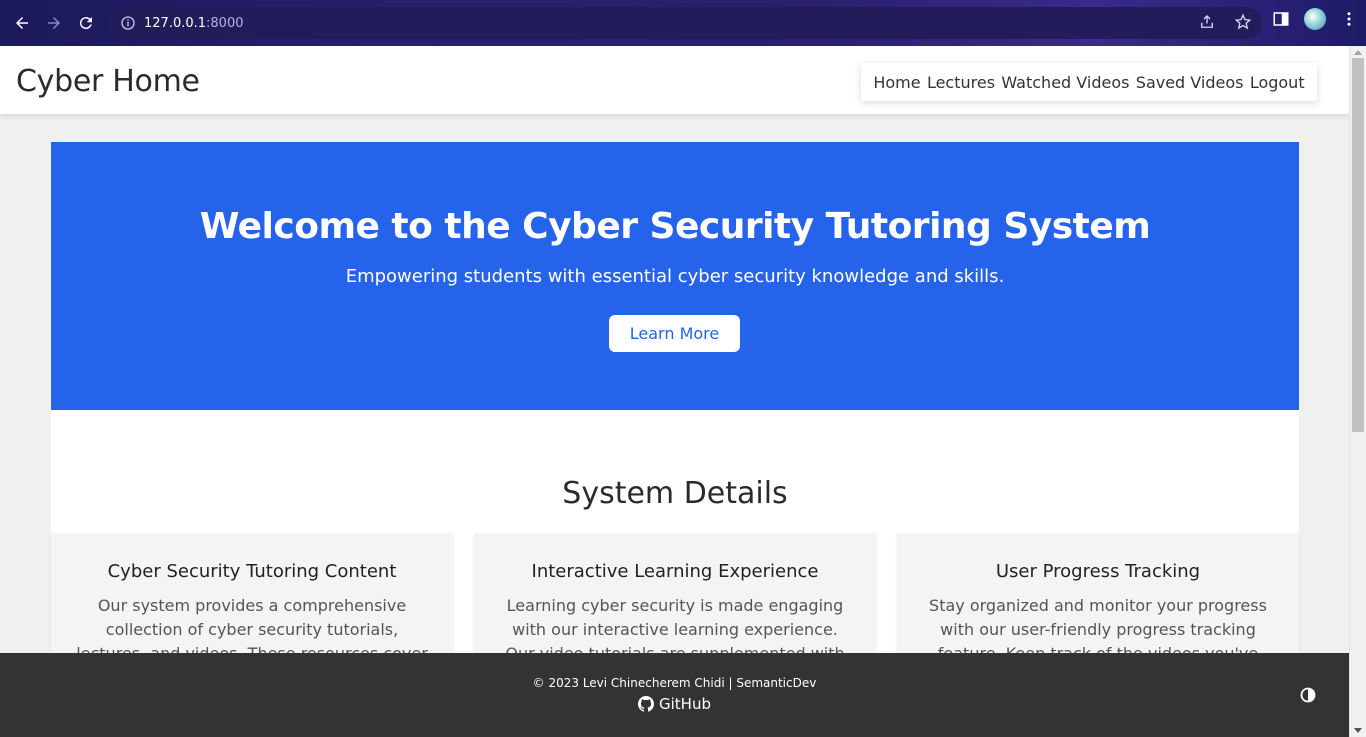  Describe the element at coordinates (108, 81) in the screenshot. I see `site-brand: Cyber Home` at that location.